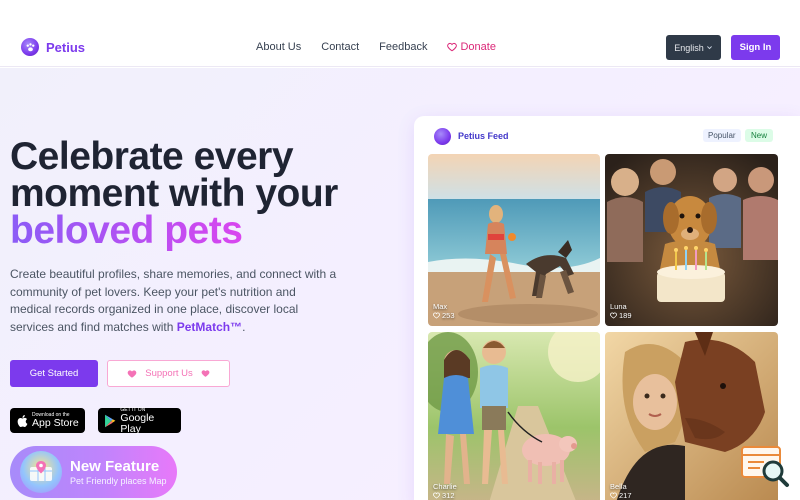 Image resolution: width=800 pixels, height=500 pixels. Describe the element at coordinates (209, 327) in the screenshot. I see `petmatch-link: PetMatch™` at that location.